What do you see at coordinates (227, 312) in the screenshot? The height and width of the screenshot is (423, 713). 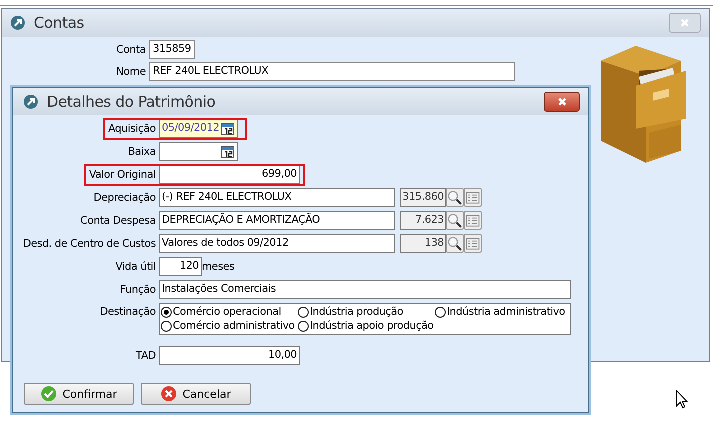 I see `radio-label: Comércio operacional` at bounding box center [227, 312].